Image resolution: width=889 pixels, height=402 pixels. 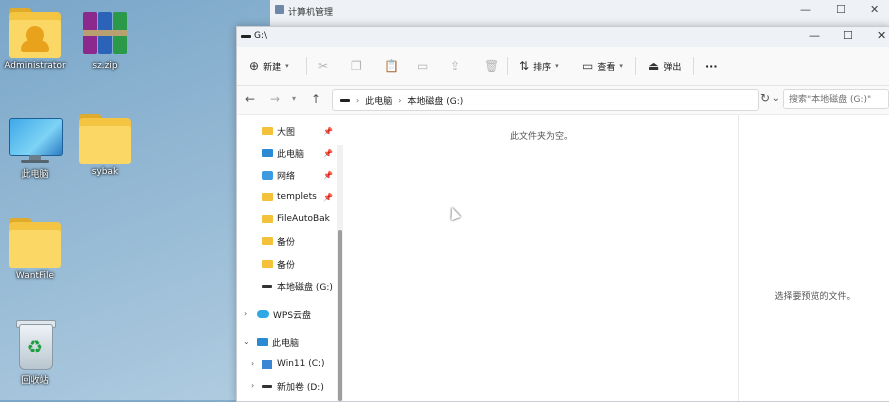 What do you see at coordinates (286, 132) in the screenshot?
I see `nav-item-label: 大图` at bounding box center [286, 132].